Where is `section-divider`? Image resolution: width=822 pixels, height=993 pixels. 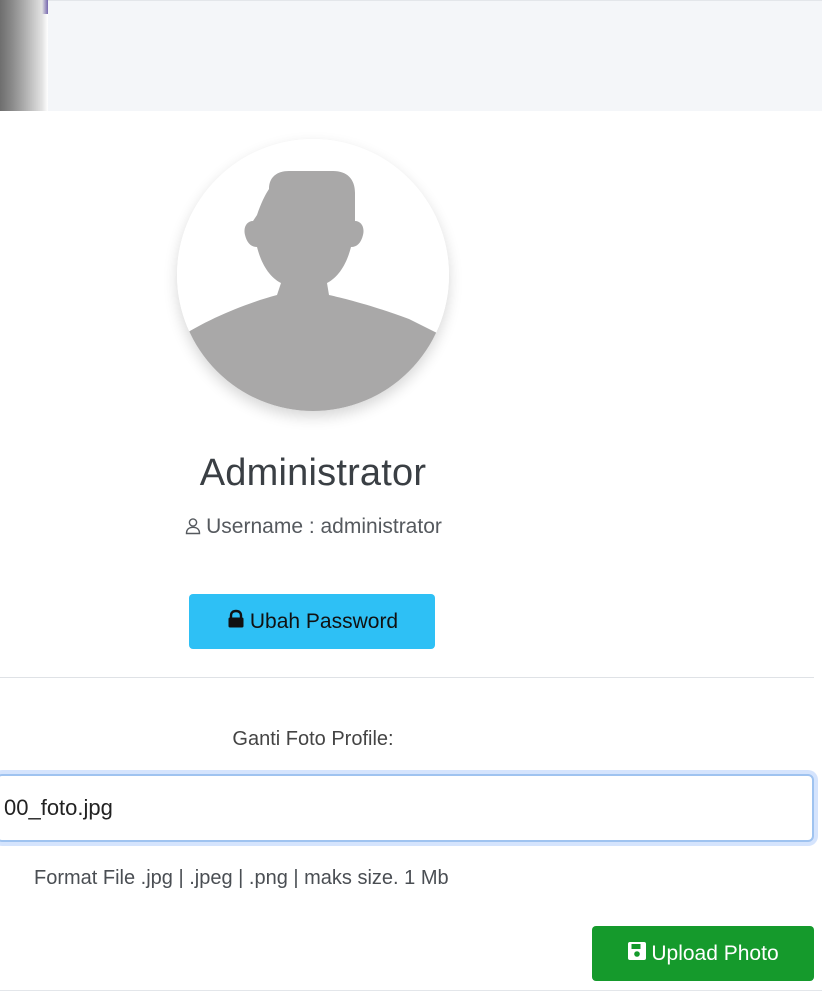 section-divider is located at coordinates (407, 677).